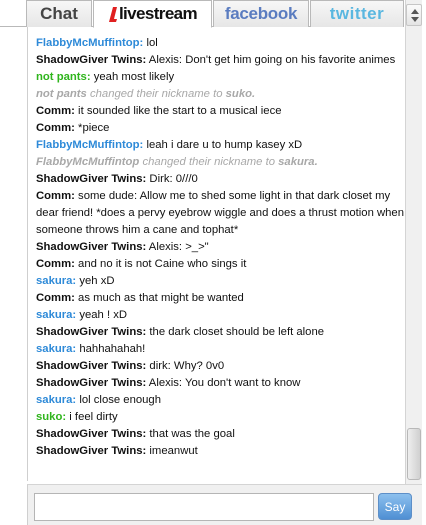 The height and width of the screenshot is (525, 426). Describe the element at coordinates (413, 242) in the screenshot. I see `chat-scrollbar` at that location.